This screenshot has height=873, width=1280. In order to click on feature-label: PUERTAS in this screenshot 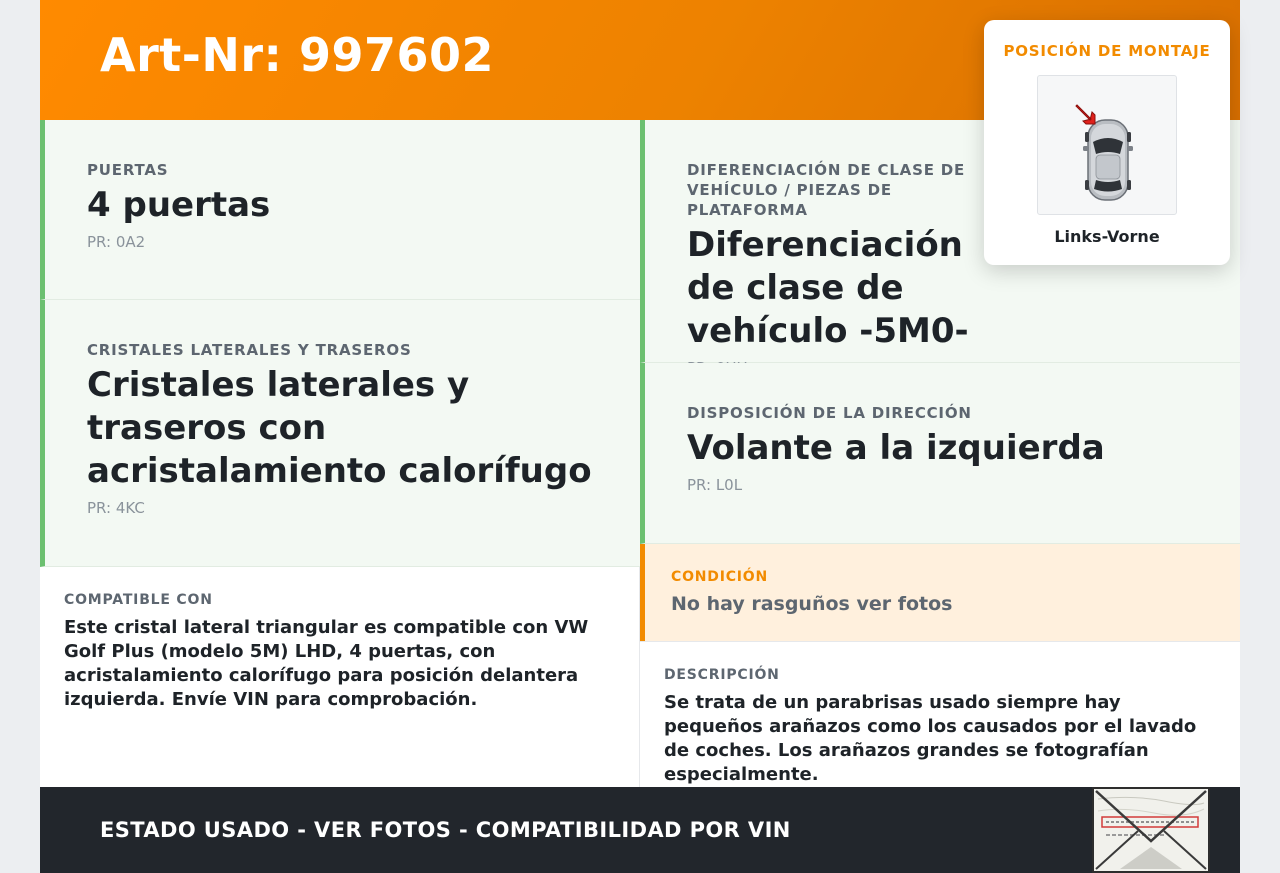, I will do `click(128, 170)`.